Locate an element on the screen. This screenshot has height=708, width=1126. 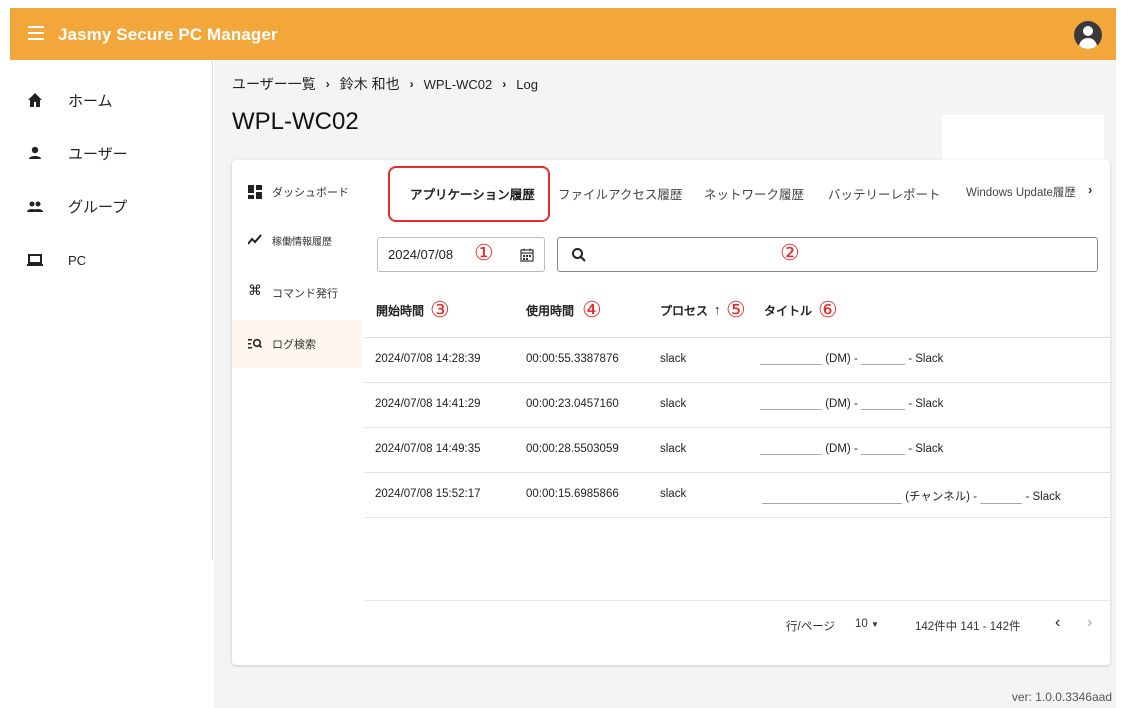
sidebar-item-groups: グループ is located at coordinates (111, 206).